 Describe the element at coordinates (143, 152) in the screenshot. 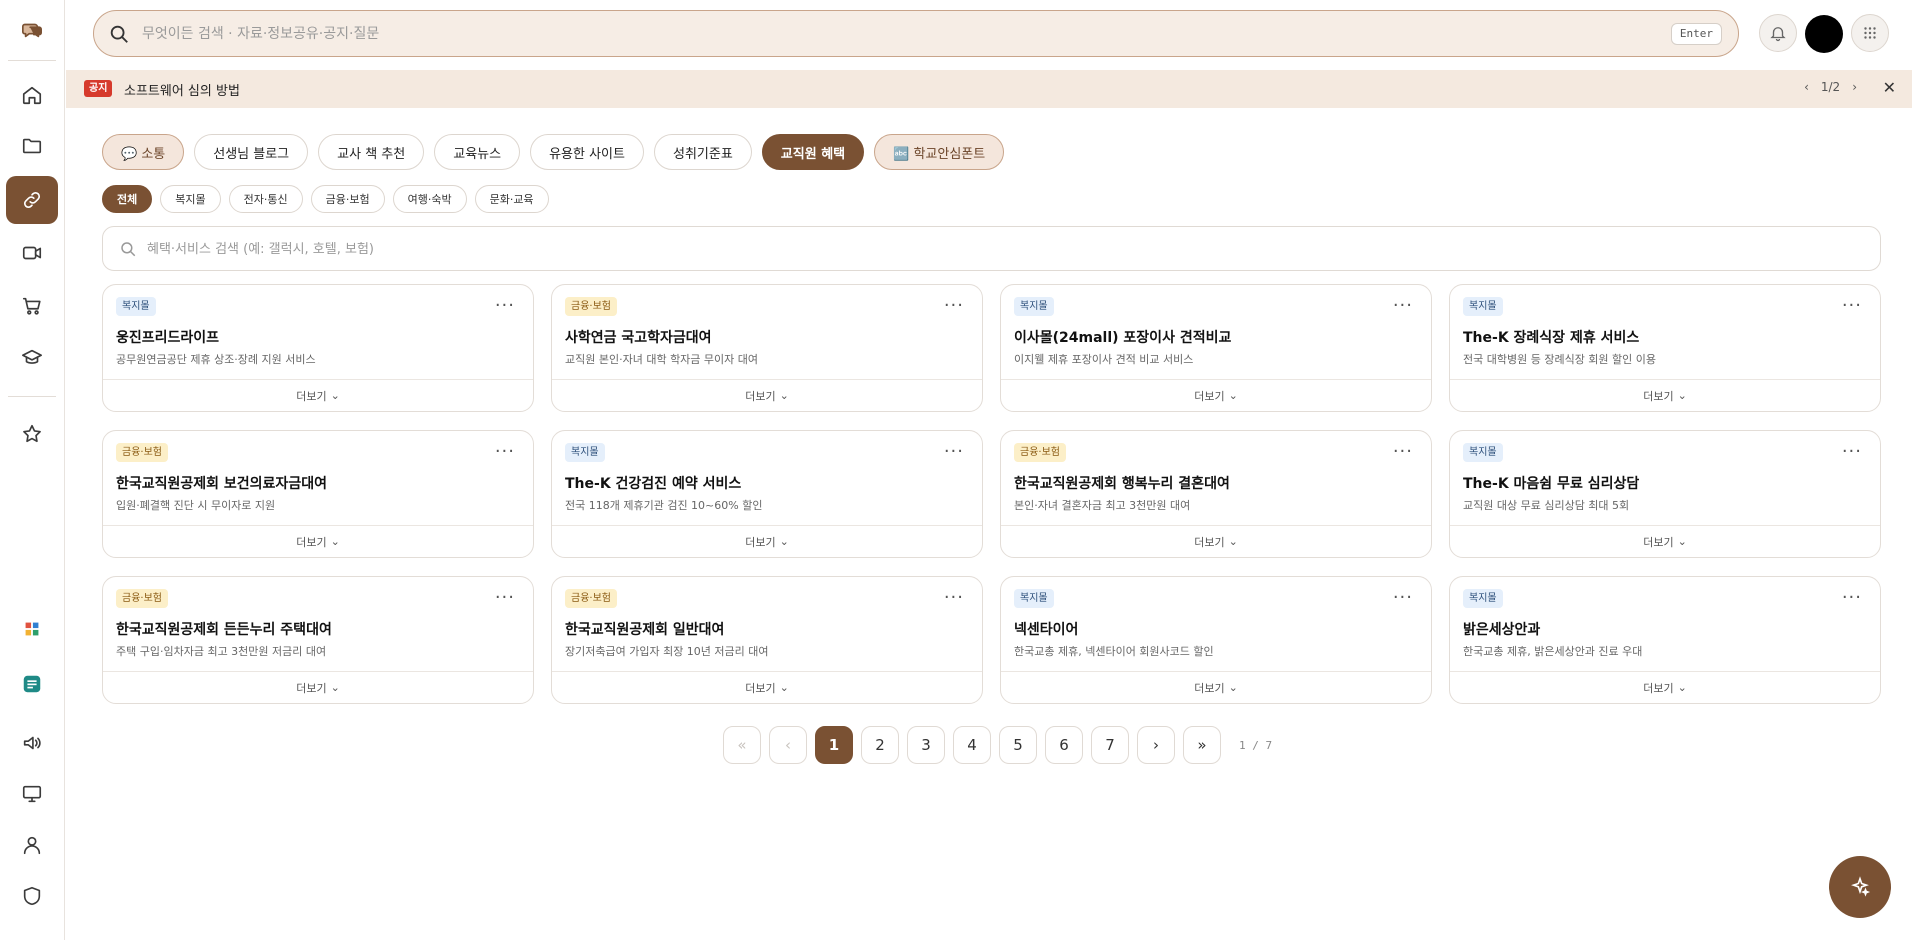

I see `tab-communication: 💬 소통` at that location.